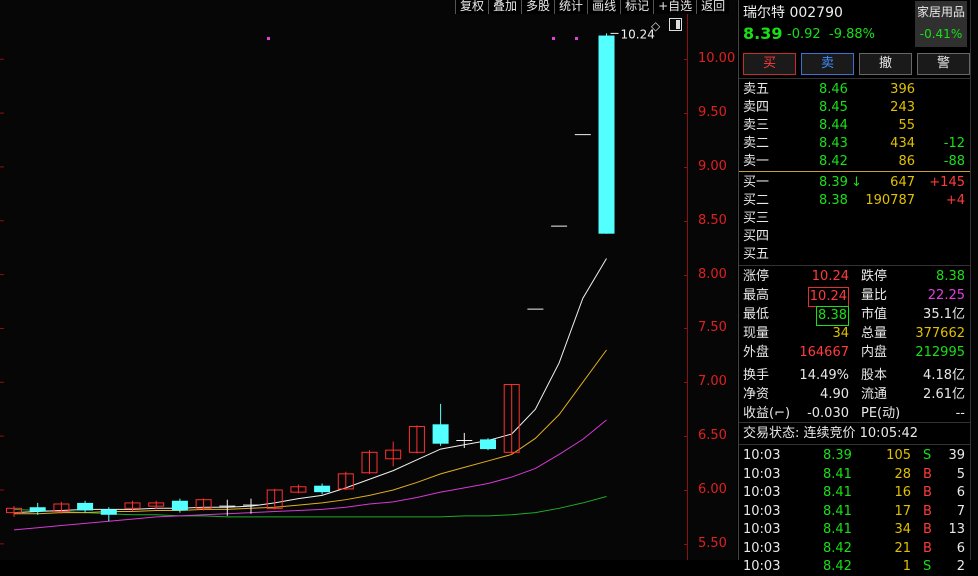  Describe the element at coordinates (944, 394) in the screenshot. I see `stat-value-2: 2.61亿` at that location.